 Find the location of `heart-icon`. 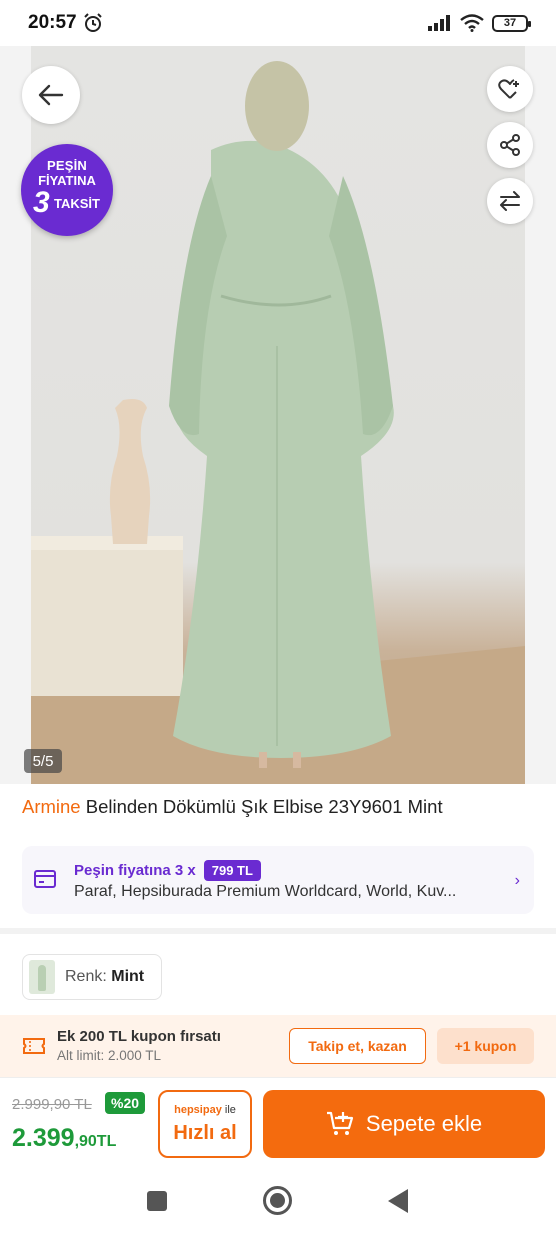

heart-icon is located at coordinates (508, 89).